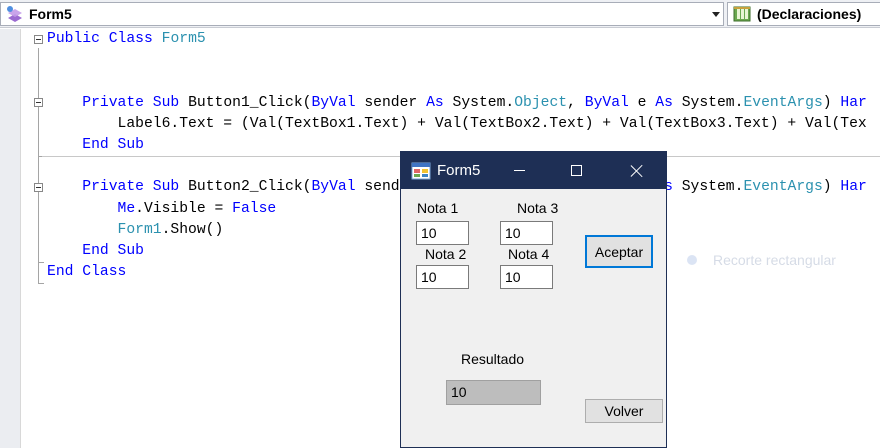  Describe the element at coordinates (184, 208) in the screenshot. I see `code-token: .Visible =` at that location.